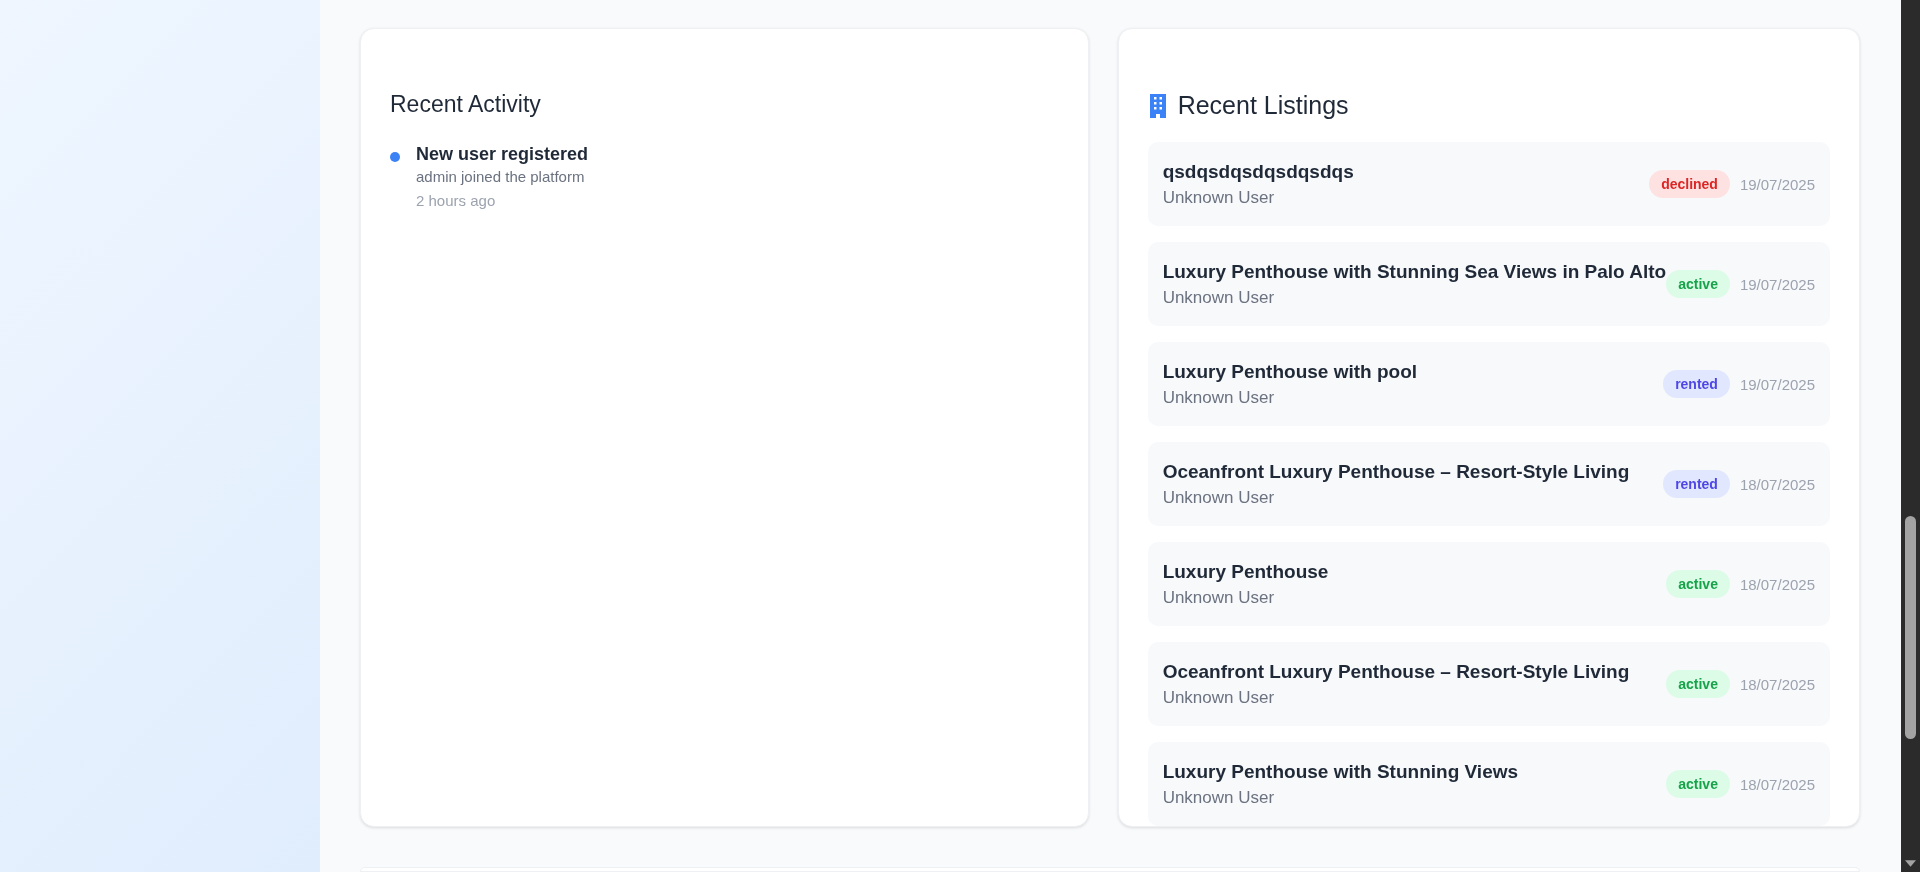 The height and width of the screenshot is (872, 1920). What do you see at coordinates (1488, 684) in the screenshot?
I see `listing-item: Oceanfront Luxury Penthouse – Resort-Style Living Unknown User active 18/07/2025` at bounding box center [1488, 684].